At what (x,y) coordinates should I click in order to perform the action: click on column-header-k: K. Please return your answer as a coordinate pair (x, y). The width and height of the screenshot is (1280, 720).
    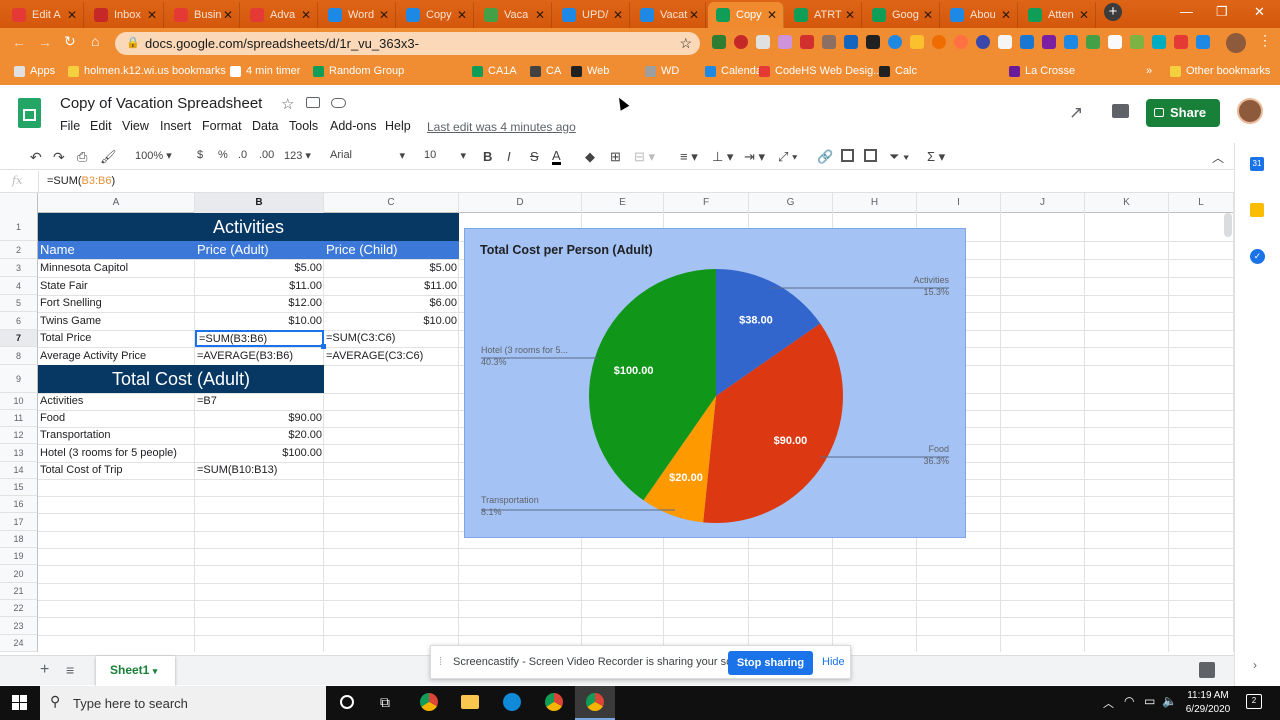
    Looking at the image, I should click on (1127, 203).